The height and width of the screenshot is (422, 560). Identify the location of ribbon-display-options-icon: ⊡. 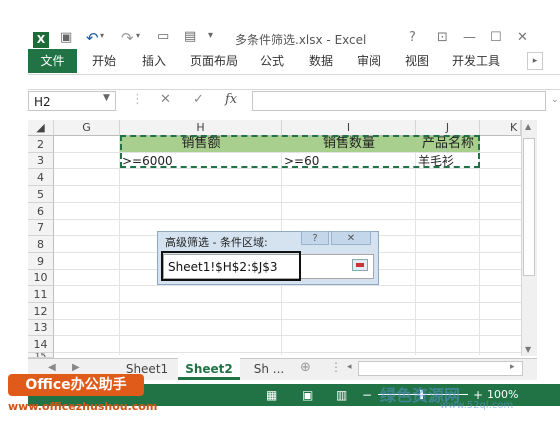
(442, 37).